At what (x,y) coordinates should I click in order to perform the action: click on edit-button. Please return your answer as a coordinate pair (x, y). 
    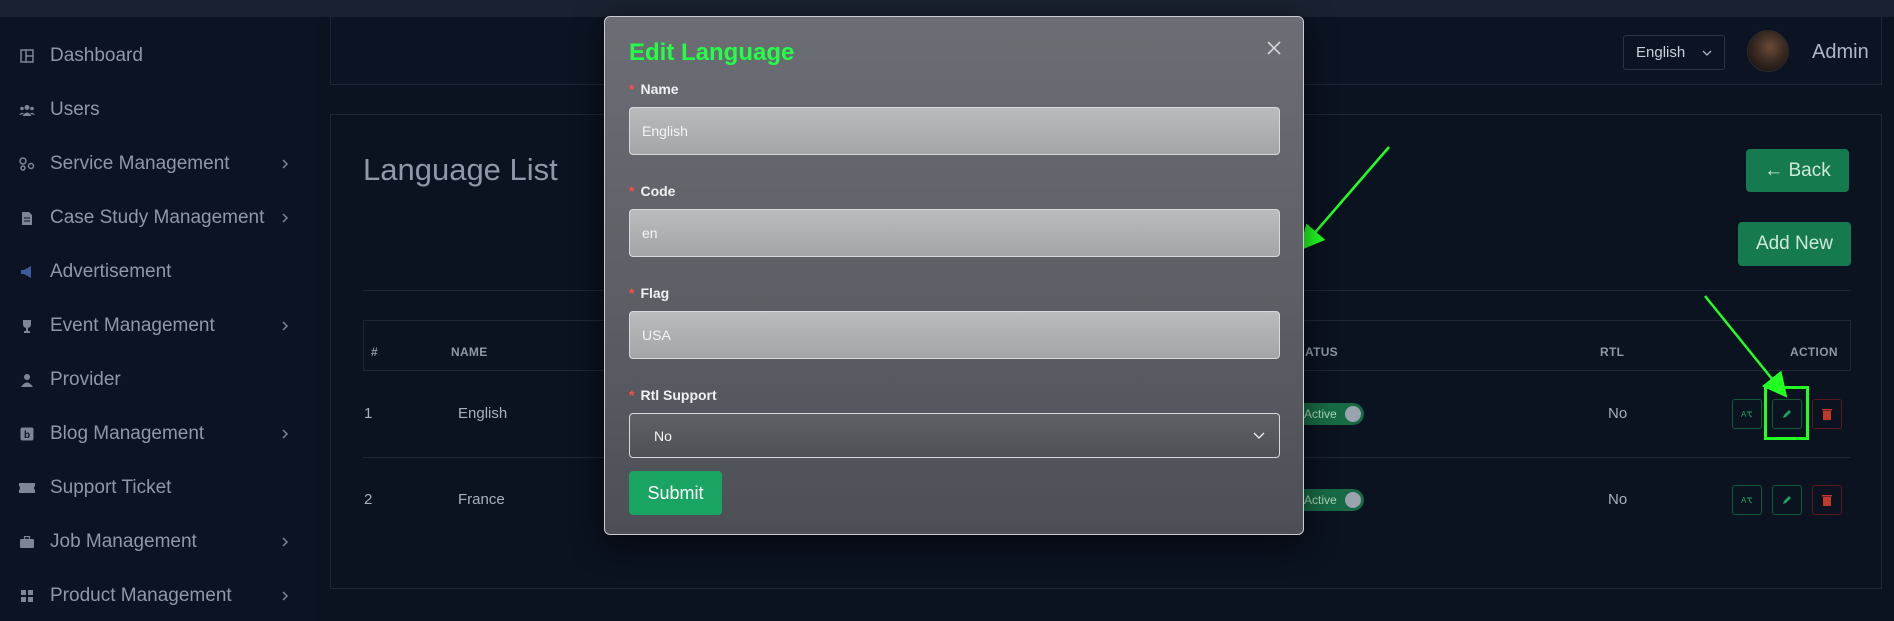
    Looking at the image, I should click on (1787, 500).